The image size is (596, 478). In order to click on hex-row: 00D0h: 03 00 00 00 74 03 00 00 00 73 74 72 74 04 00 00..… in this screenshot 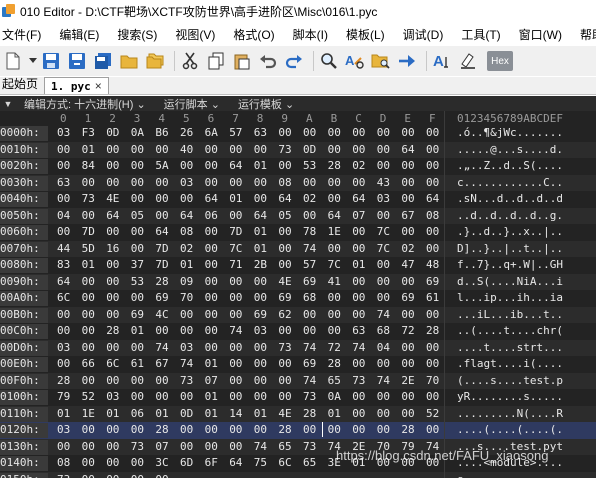, I will do `click(298, 347)`.